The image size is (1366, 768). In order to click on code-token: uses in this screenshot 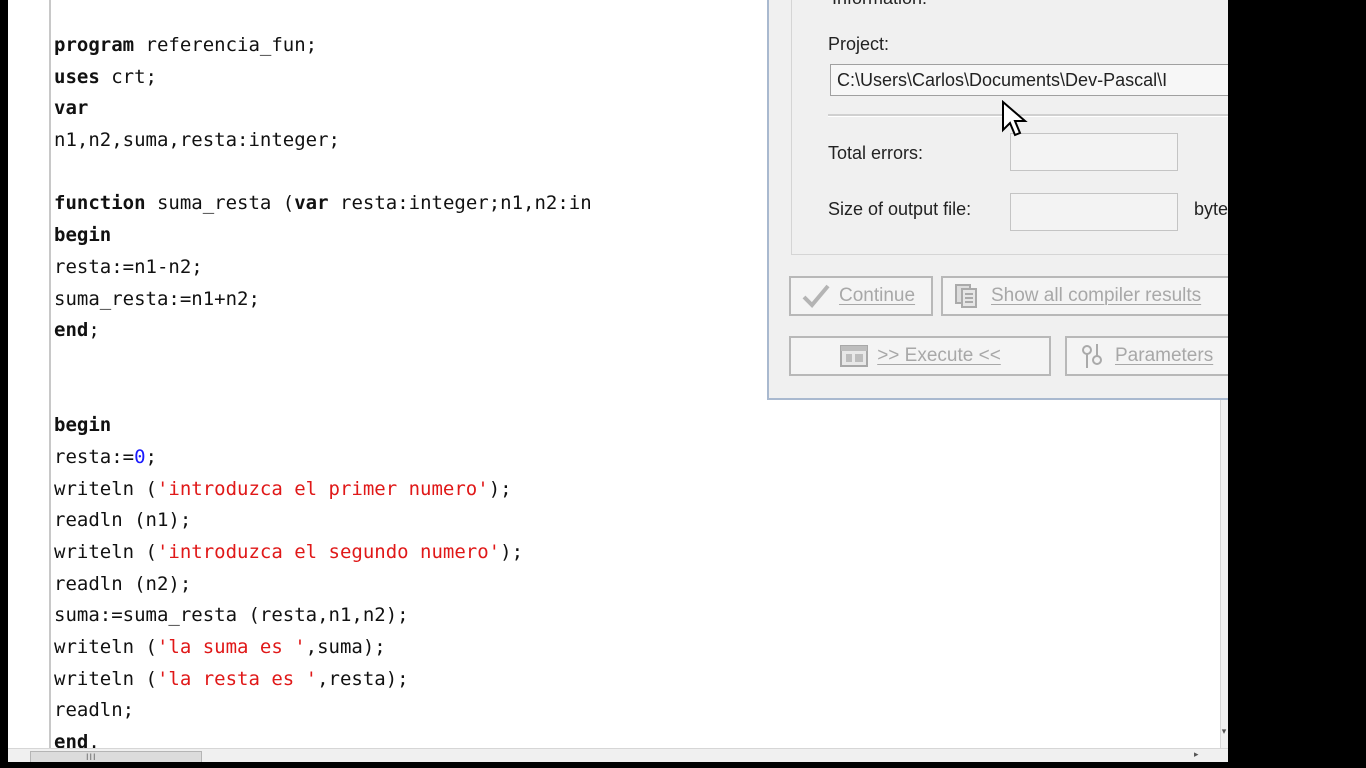, I will do `click(77, 76)`.